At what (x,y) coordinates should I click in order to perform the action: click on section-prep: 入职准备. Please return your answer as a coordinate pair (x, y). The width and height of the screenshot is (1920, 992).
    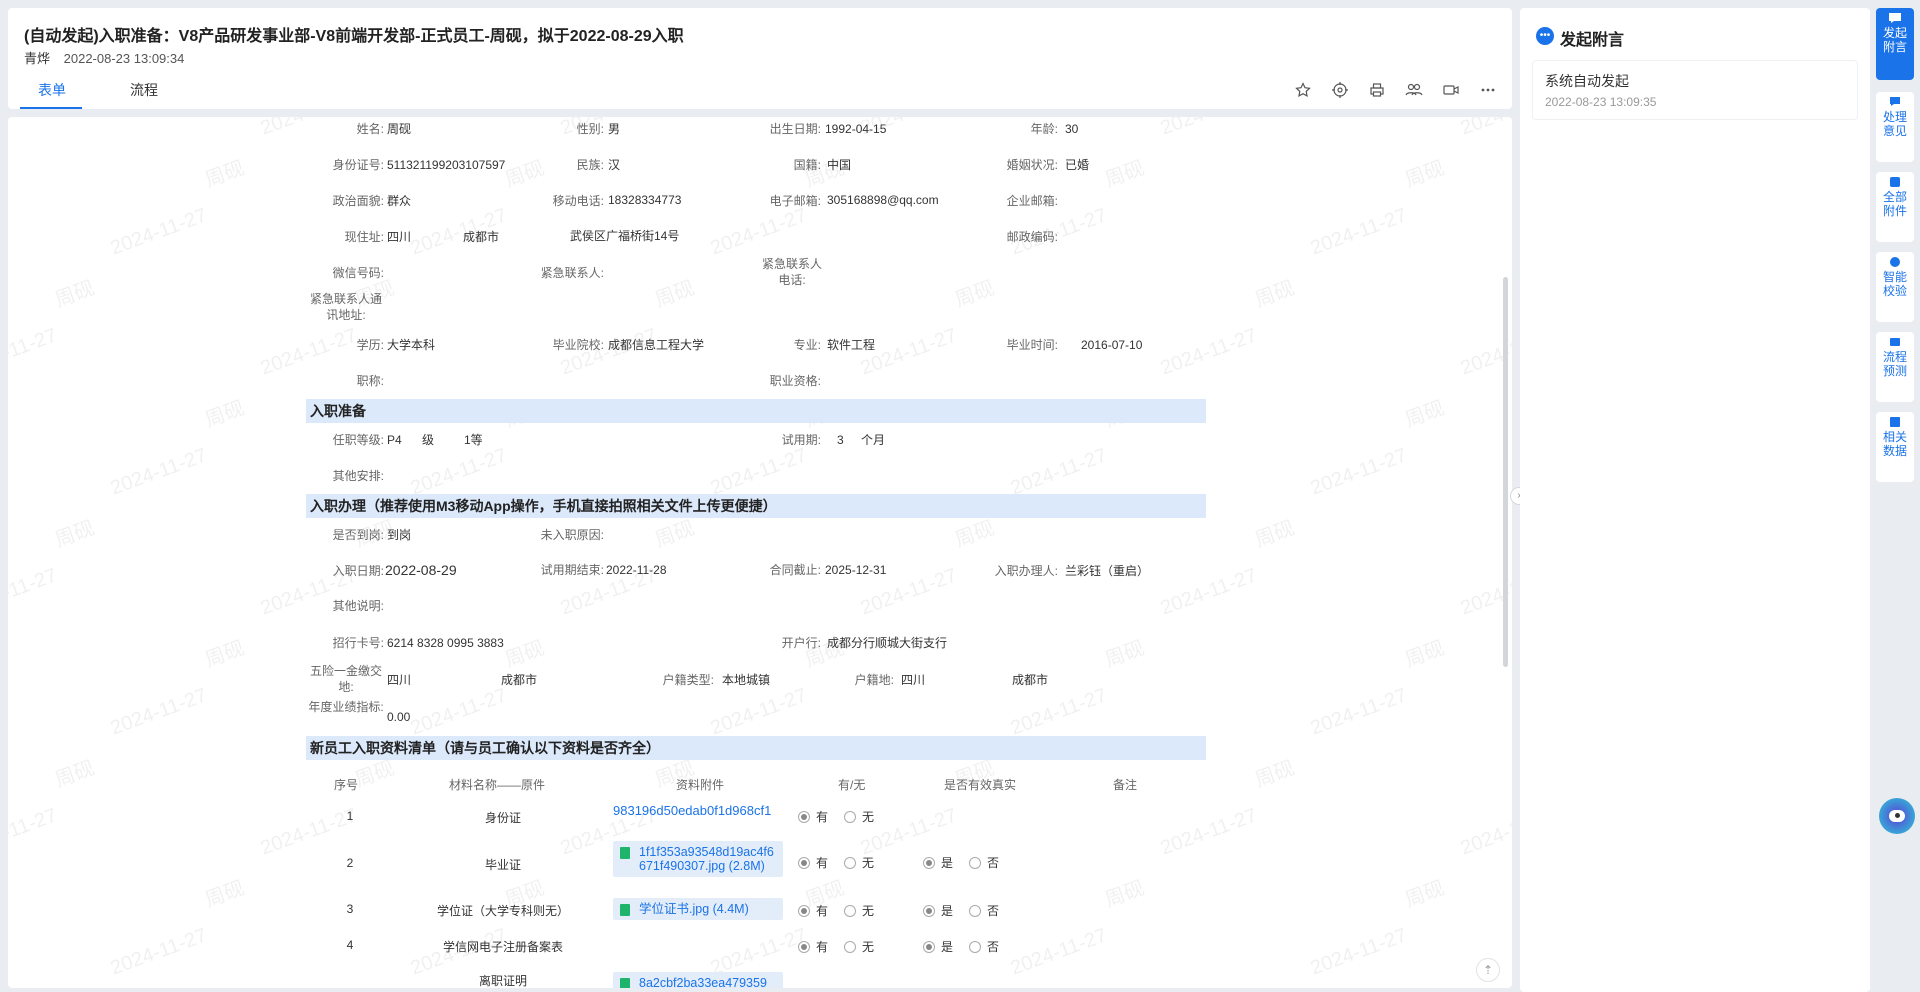
    Looking at the image, I should click on (756, 411).